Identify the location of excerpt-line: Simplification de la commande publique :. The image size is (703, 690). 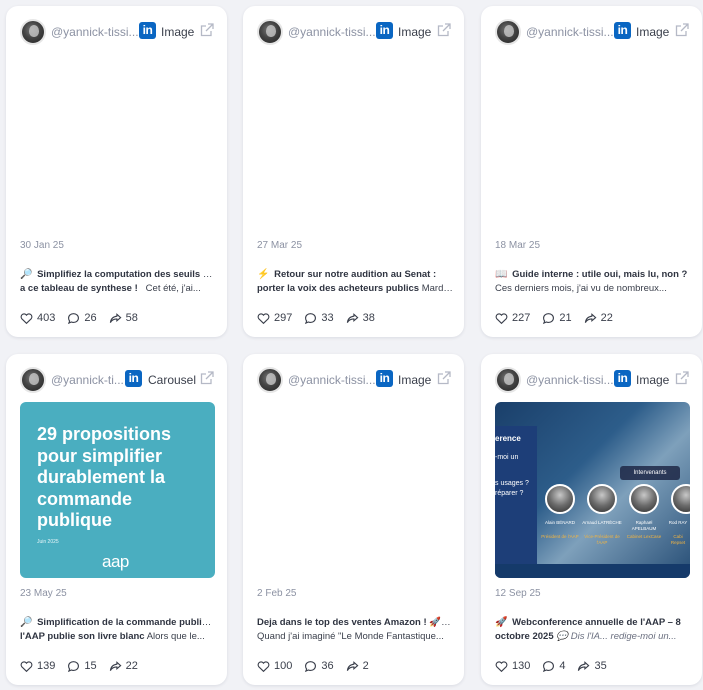
(126, 622).